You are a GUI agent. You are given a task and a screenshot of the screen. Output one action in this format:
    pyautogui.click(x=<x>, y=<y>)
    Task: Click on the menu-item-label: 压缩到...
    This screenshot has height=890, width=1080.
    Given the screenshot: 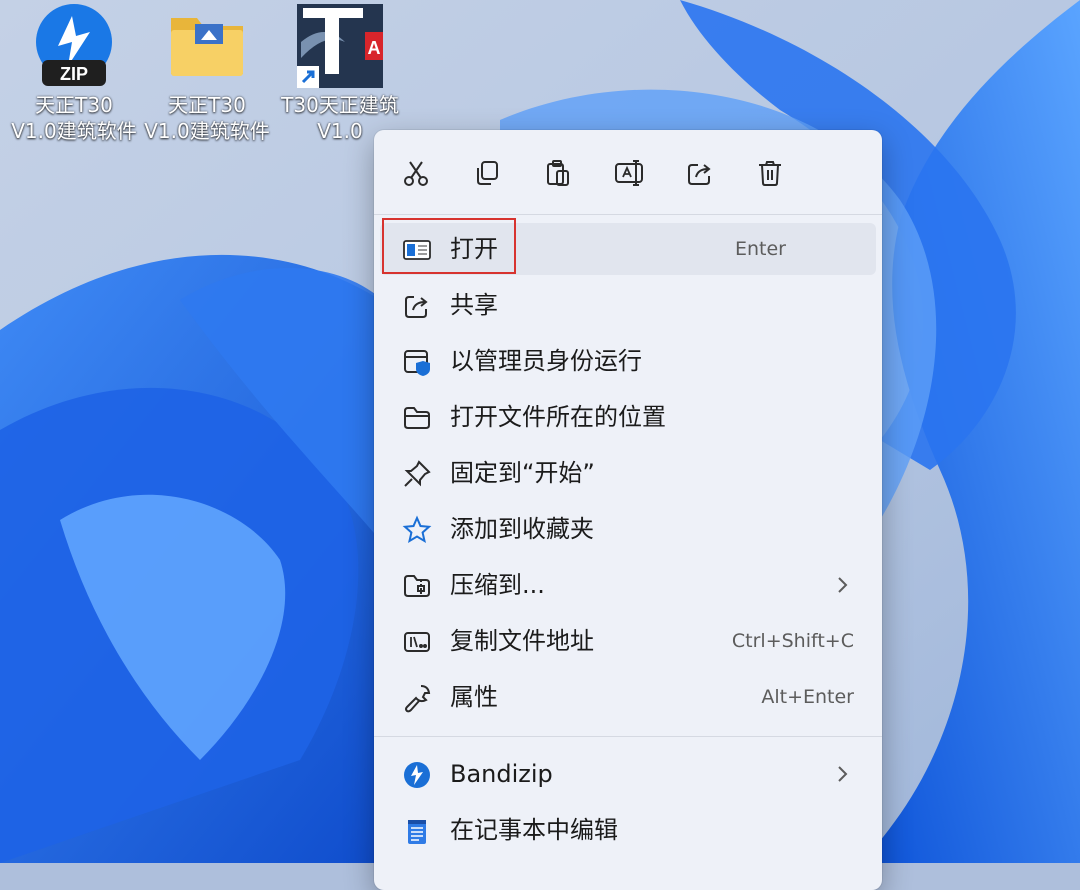 What is the action you would take?
    pyautogui.click(x=497, y=585)
    